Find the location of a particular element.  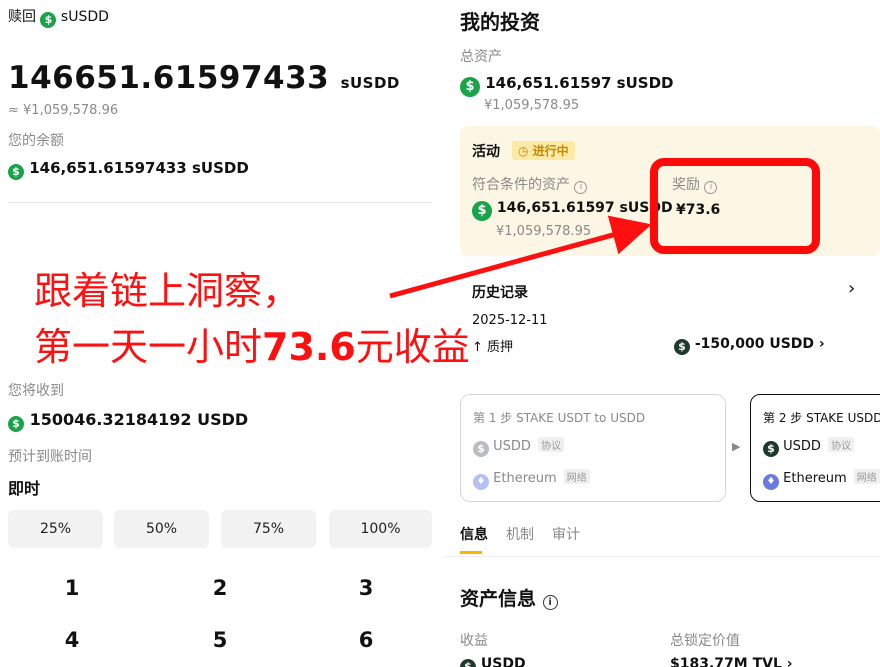

total-assets-row: $ 146,651.61597 sUSDD is located at coordinates (566, 85).